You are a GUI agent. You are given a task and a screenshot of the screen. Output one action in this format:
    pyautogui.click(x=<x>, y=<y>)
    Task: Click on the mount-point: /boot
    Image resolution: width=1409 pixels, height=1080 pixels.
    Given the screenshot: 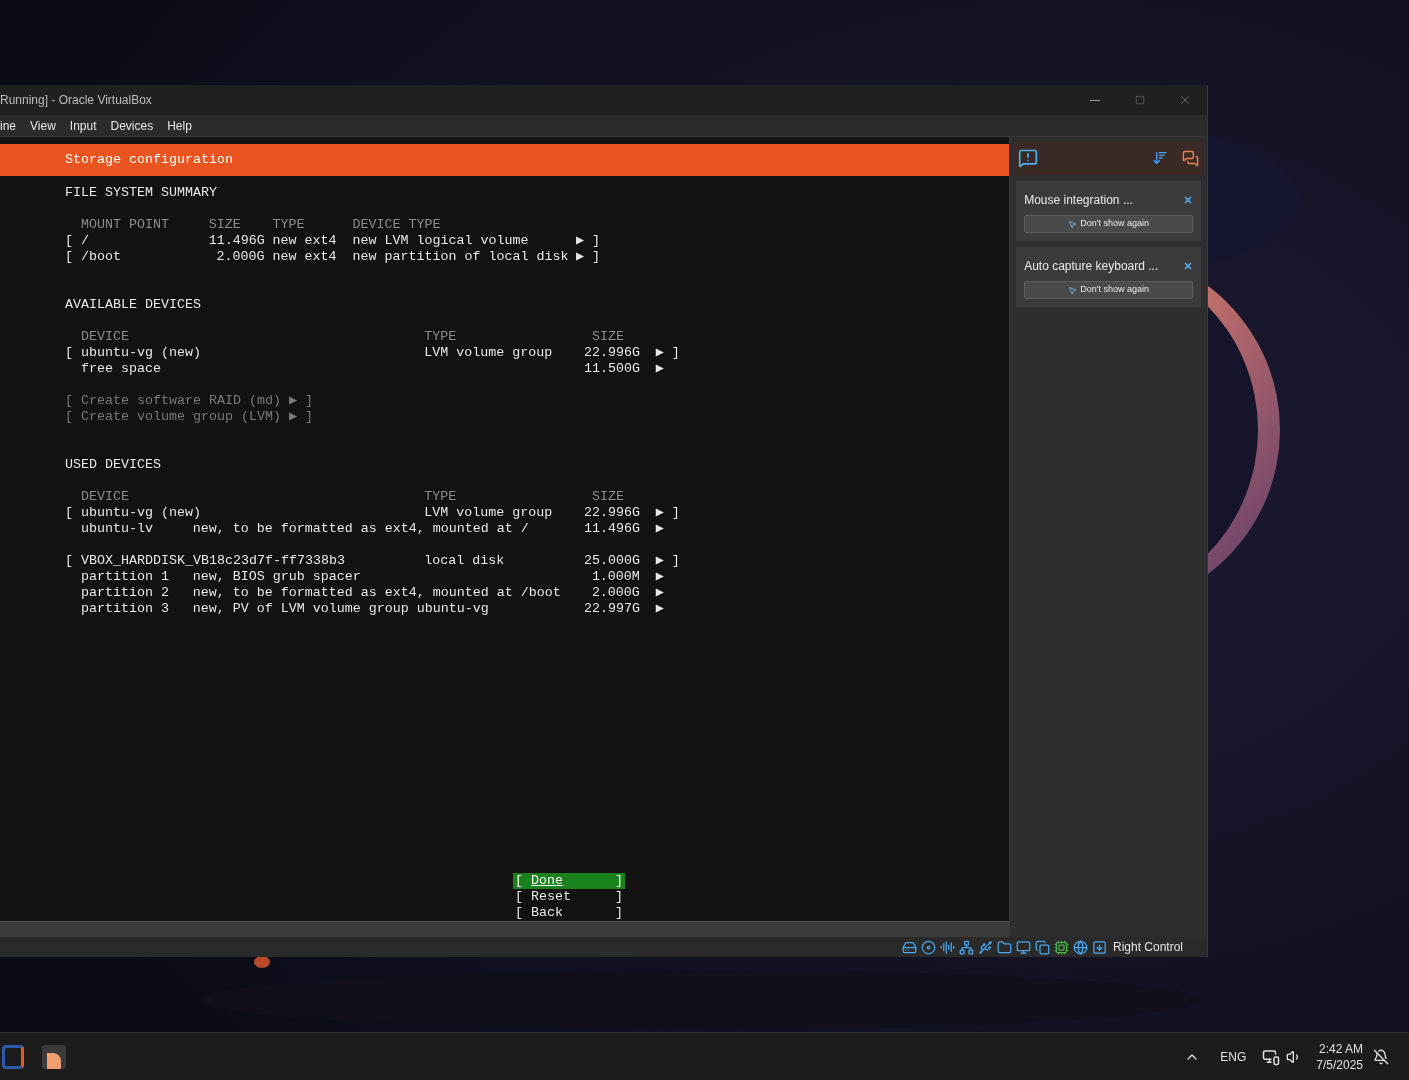 What is the action you would take?
    pyautogui.click(x=101, y=257)
    